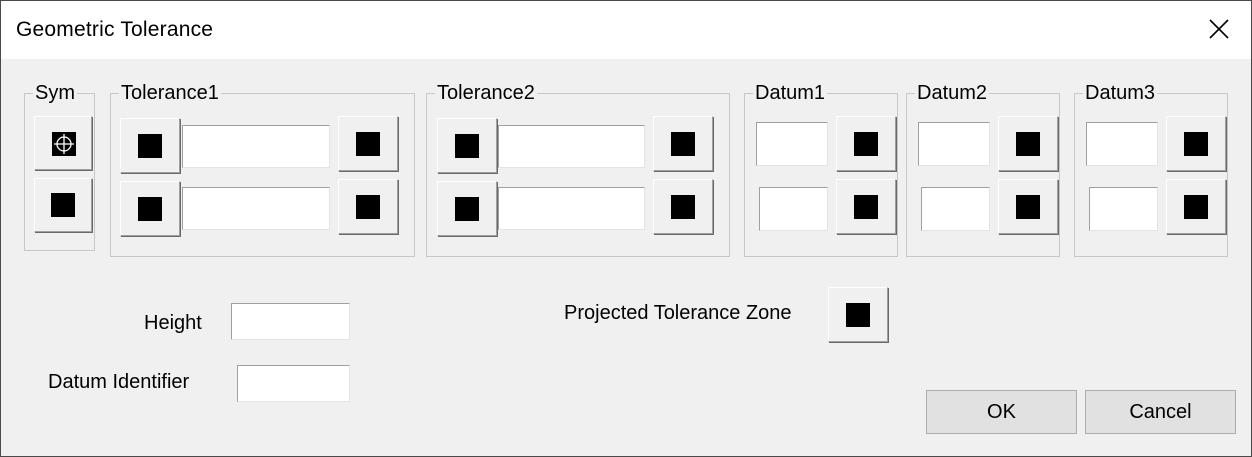 Image resolution: width=1252 pixels, height=457 pixels. Describe the element at coordinates (1120, 93) in the screenshot. I see `datum3-group-label: Datum3` at that location.